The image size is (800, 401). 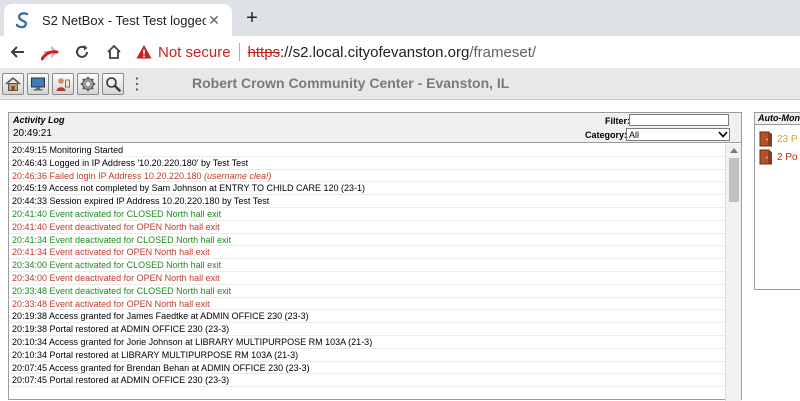 I want to click on log-row-time: 20:46:36, so click(x=30, y=175).